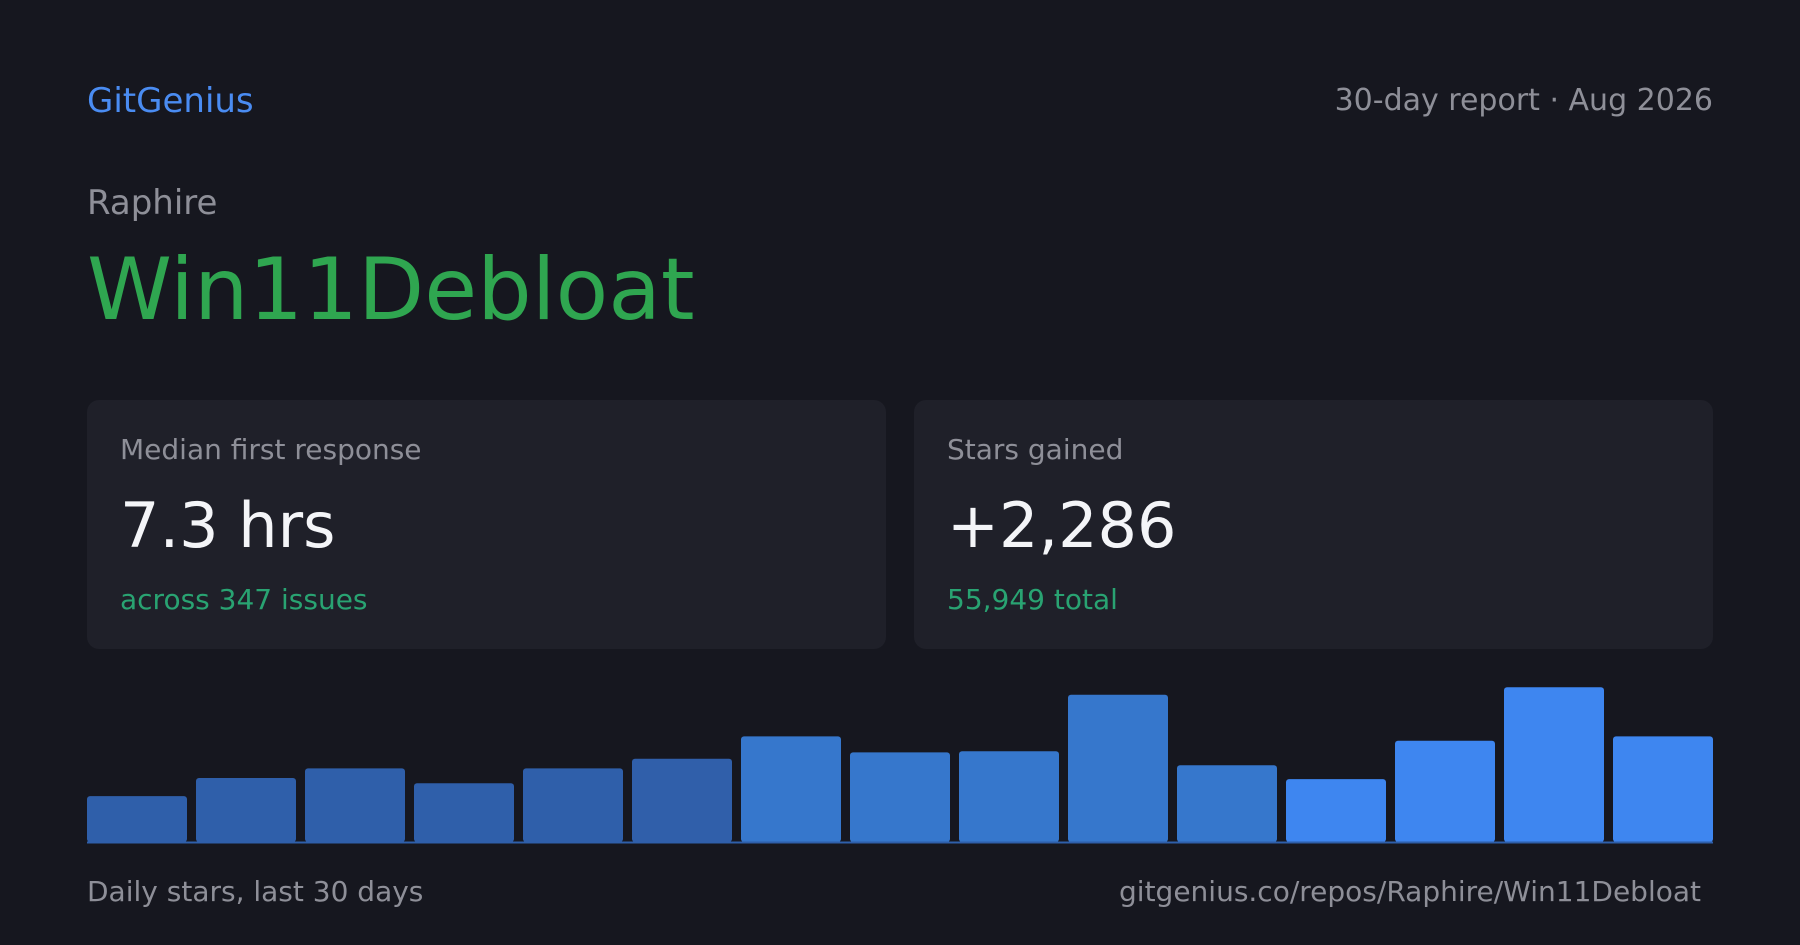 The width and height of the screenshot is (1800, 945). I want to click on card-subtext: across 347 issues, so click(244, 599).